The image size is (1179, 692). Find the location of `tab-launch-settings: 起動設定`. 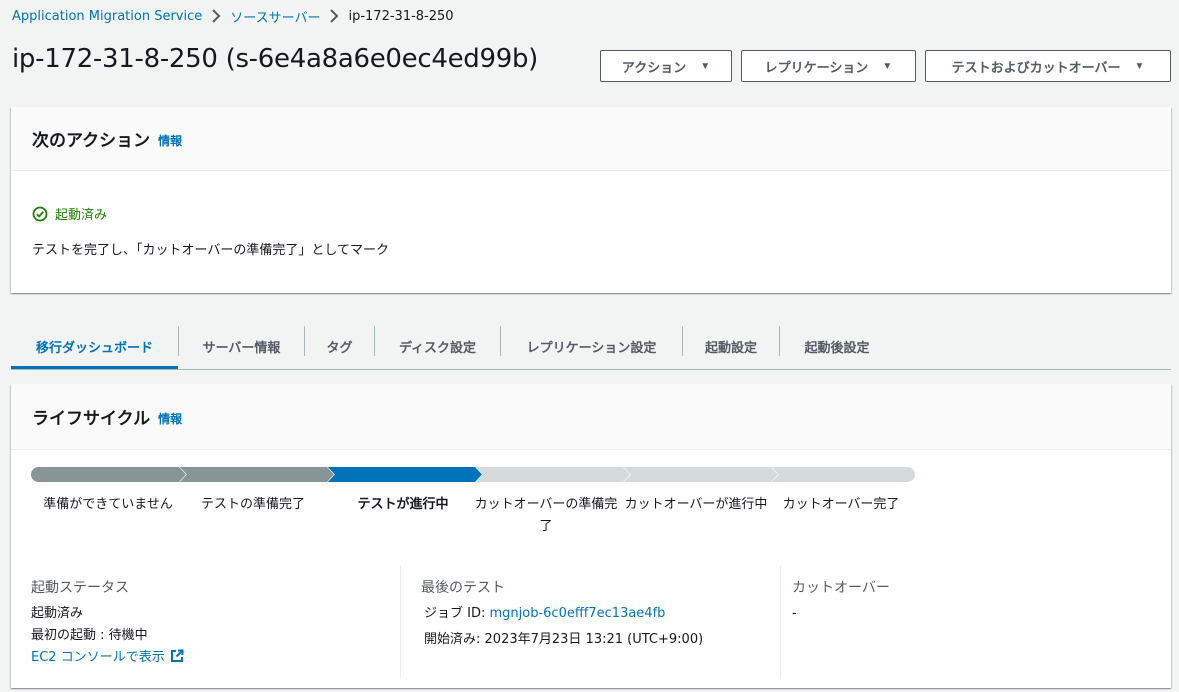

tab-launch-settings: 起動設定 is located at coordinates (731, 346).